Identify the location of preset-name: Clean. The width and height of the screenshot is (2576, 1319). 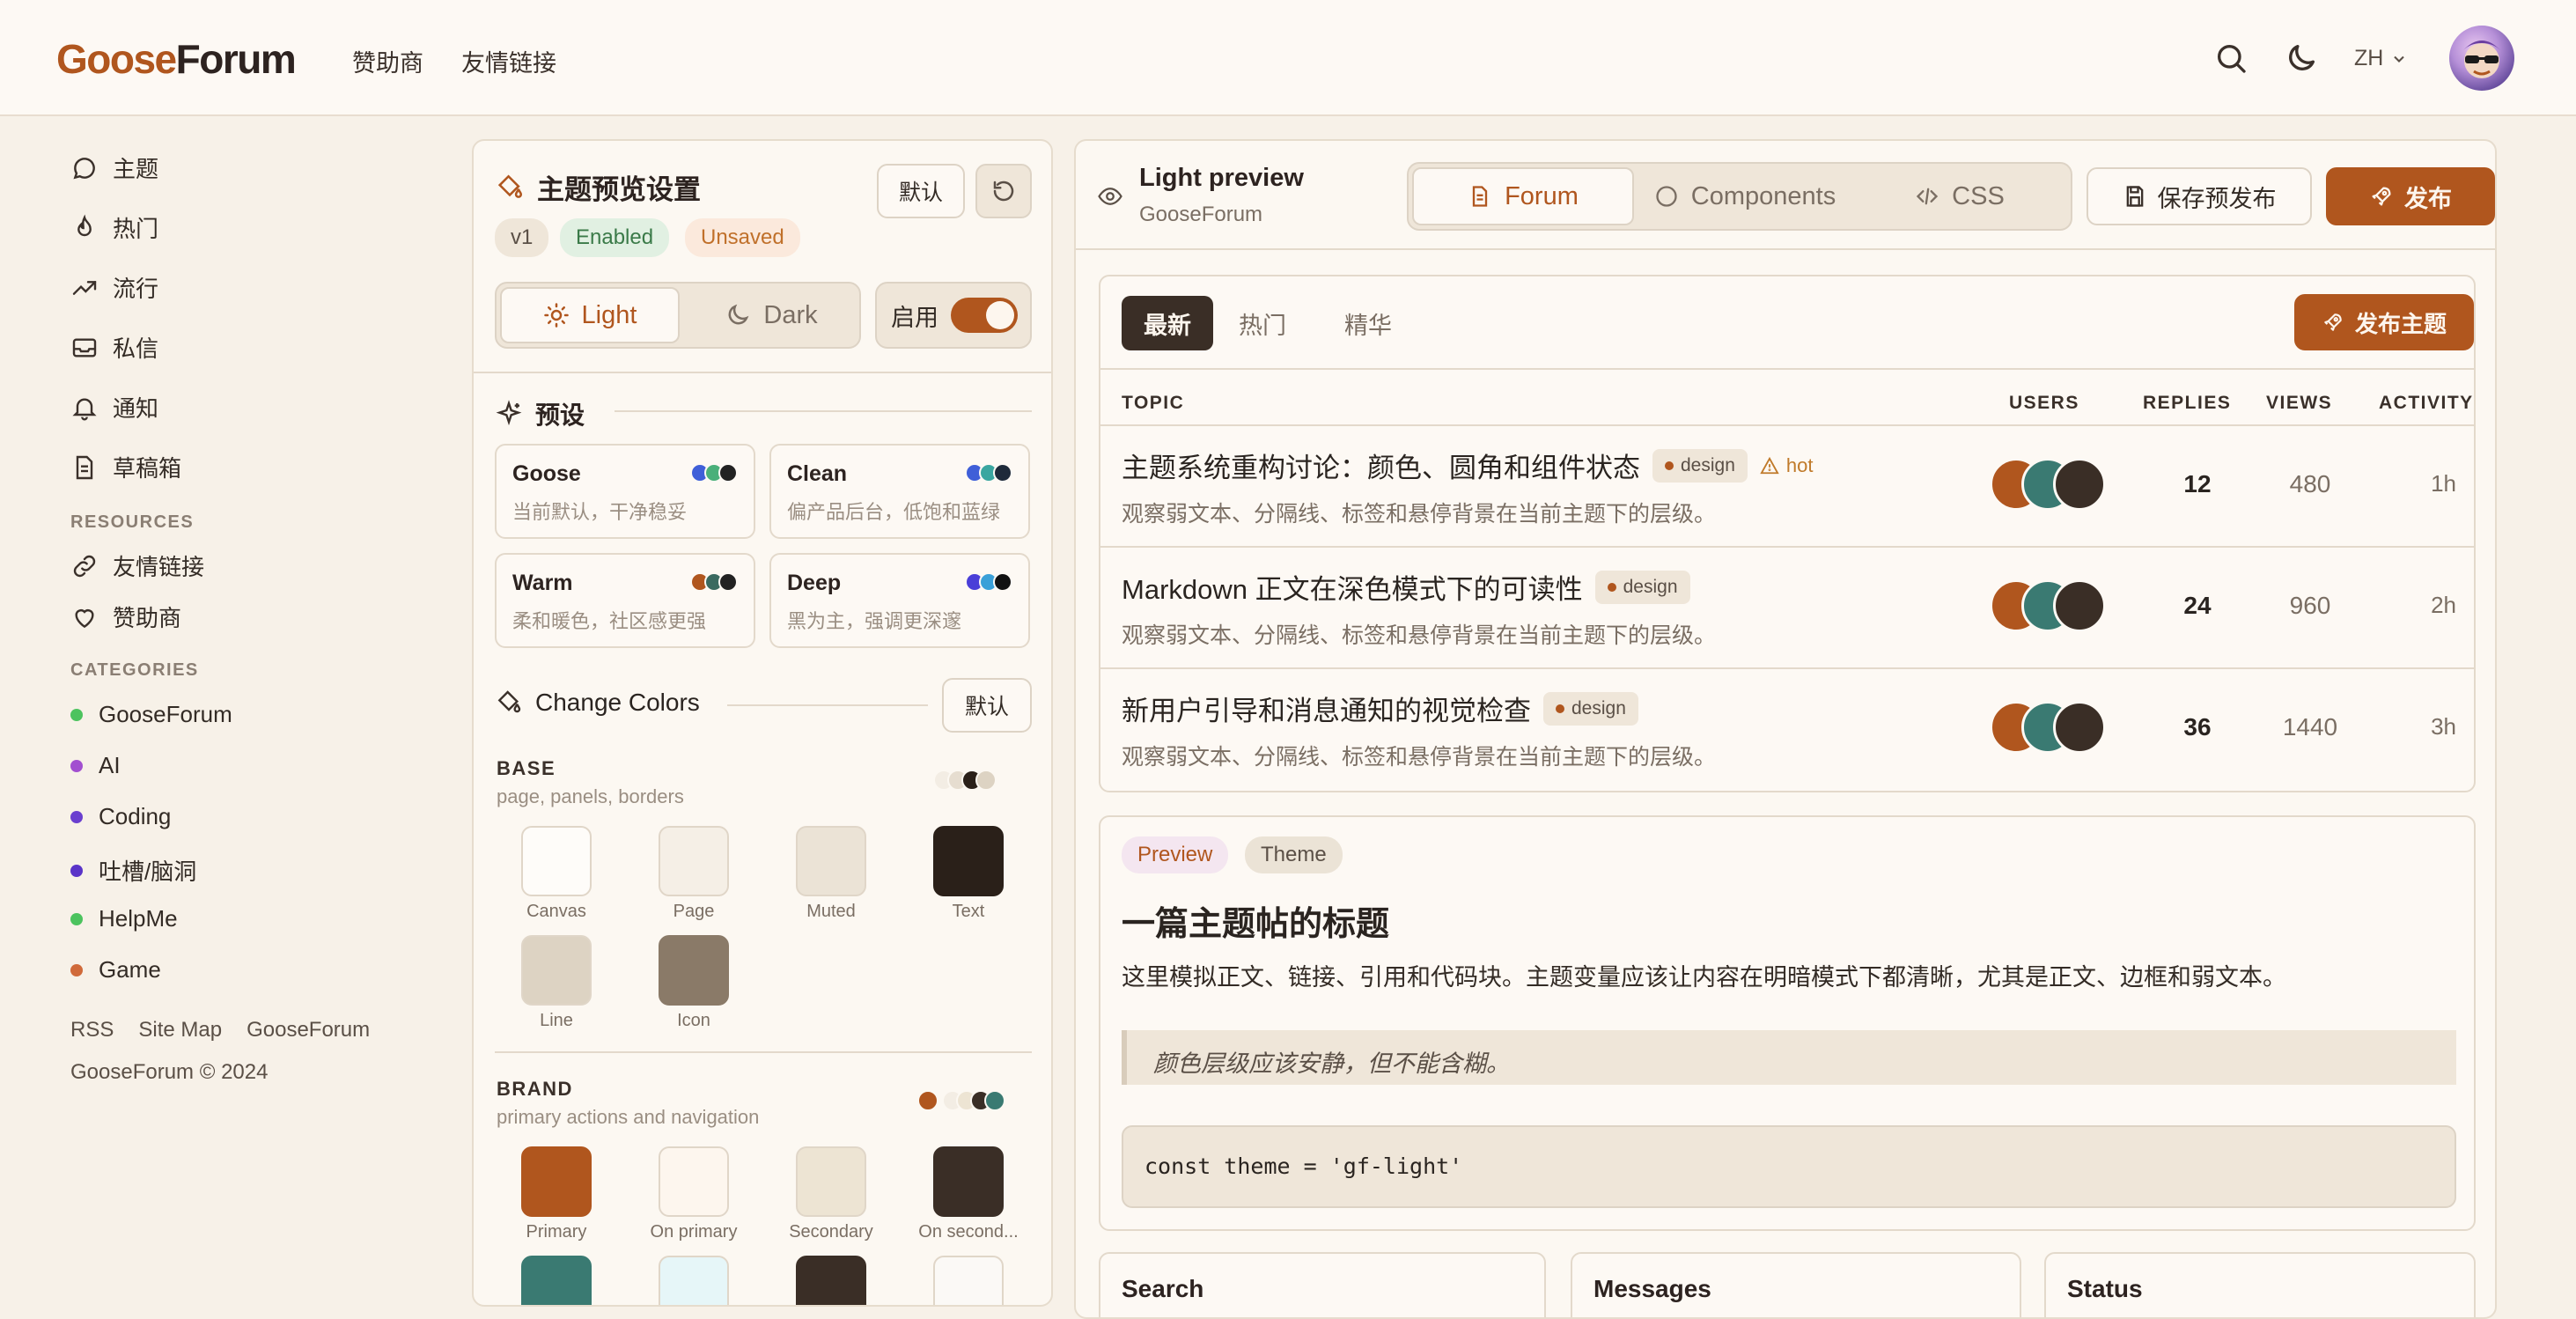
(817, 473).